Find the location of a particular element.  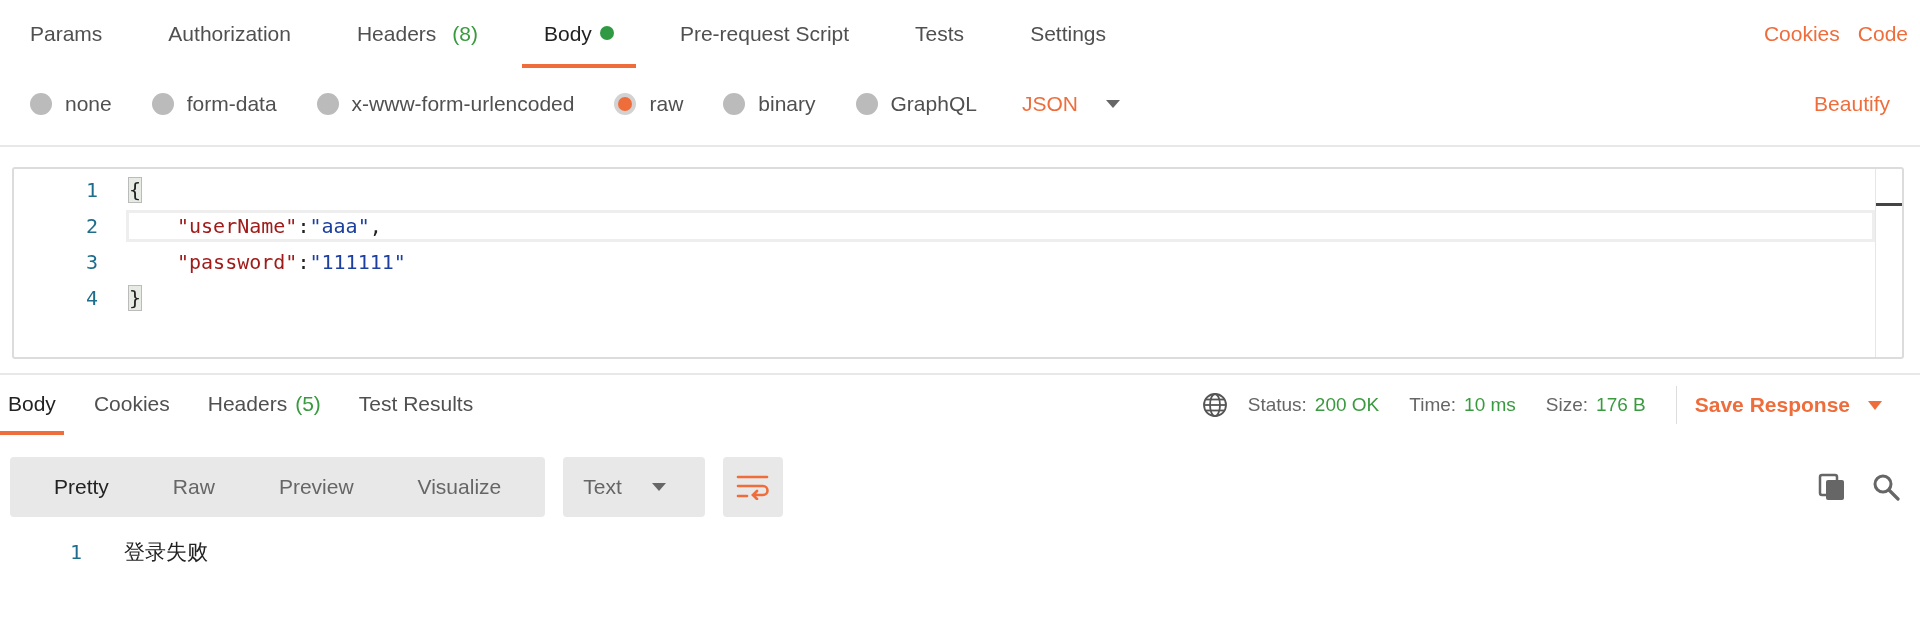

response-tab: Cookies is located at coordinates (131, 405).